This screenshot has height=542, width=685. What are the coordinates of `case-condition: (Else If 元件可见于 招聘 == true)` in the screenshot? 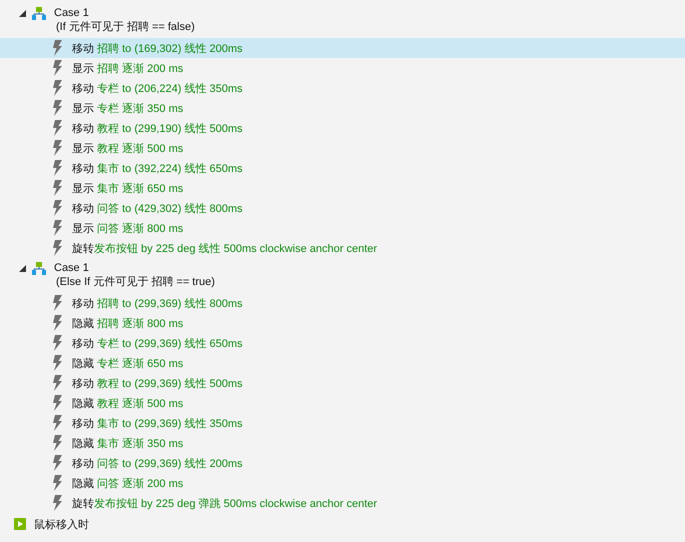 It's located at (135, 282).